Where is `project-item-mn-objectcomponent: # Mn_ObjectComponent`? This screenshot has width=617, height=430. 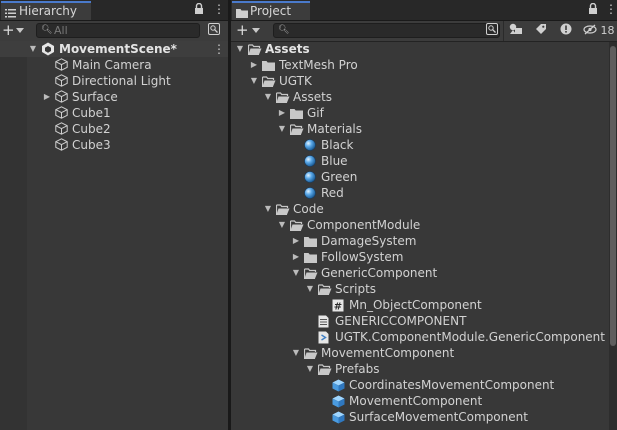
project-item-mn-objectcomponent: # Mn_ObjectComponent is located at coordinates (424, 305).